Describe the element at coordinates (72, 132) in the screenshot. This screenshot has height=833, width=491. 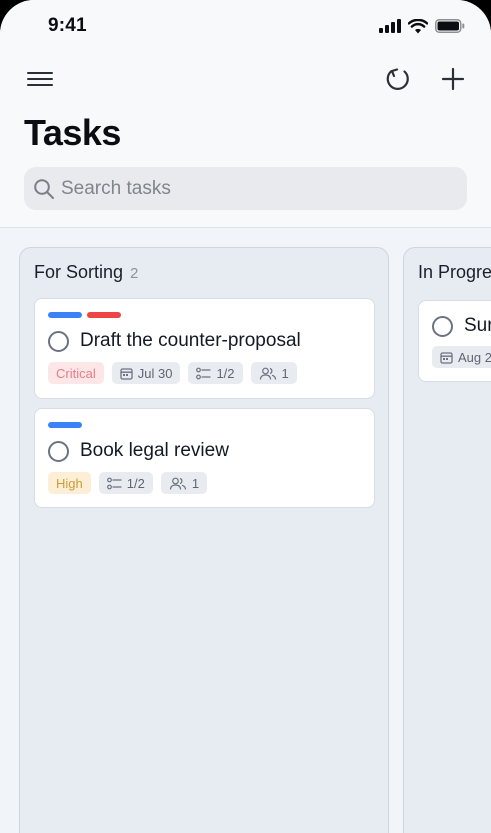
I see `page-title: Tasks` at that location.